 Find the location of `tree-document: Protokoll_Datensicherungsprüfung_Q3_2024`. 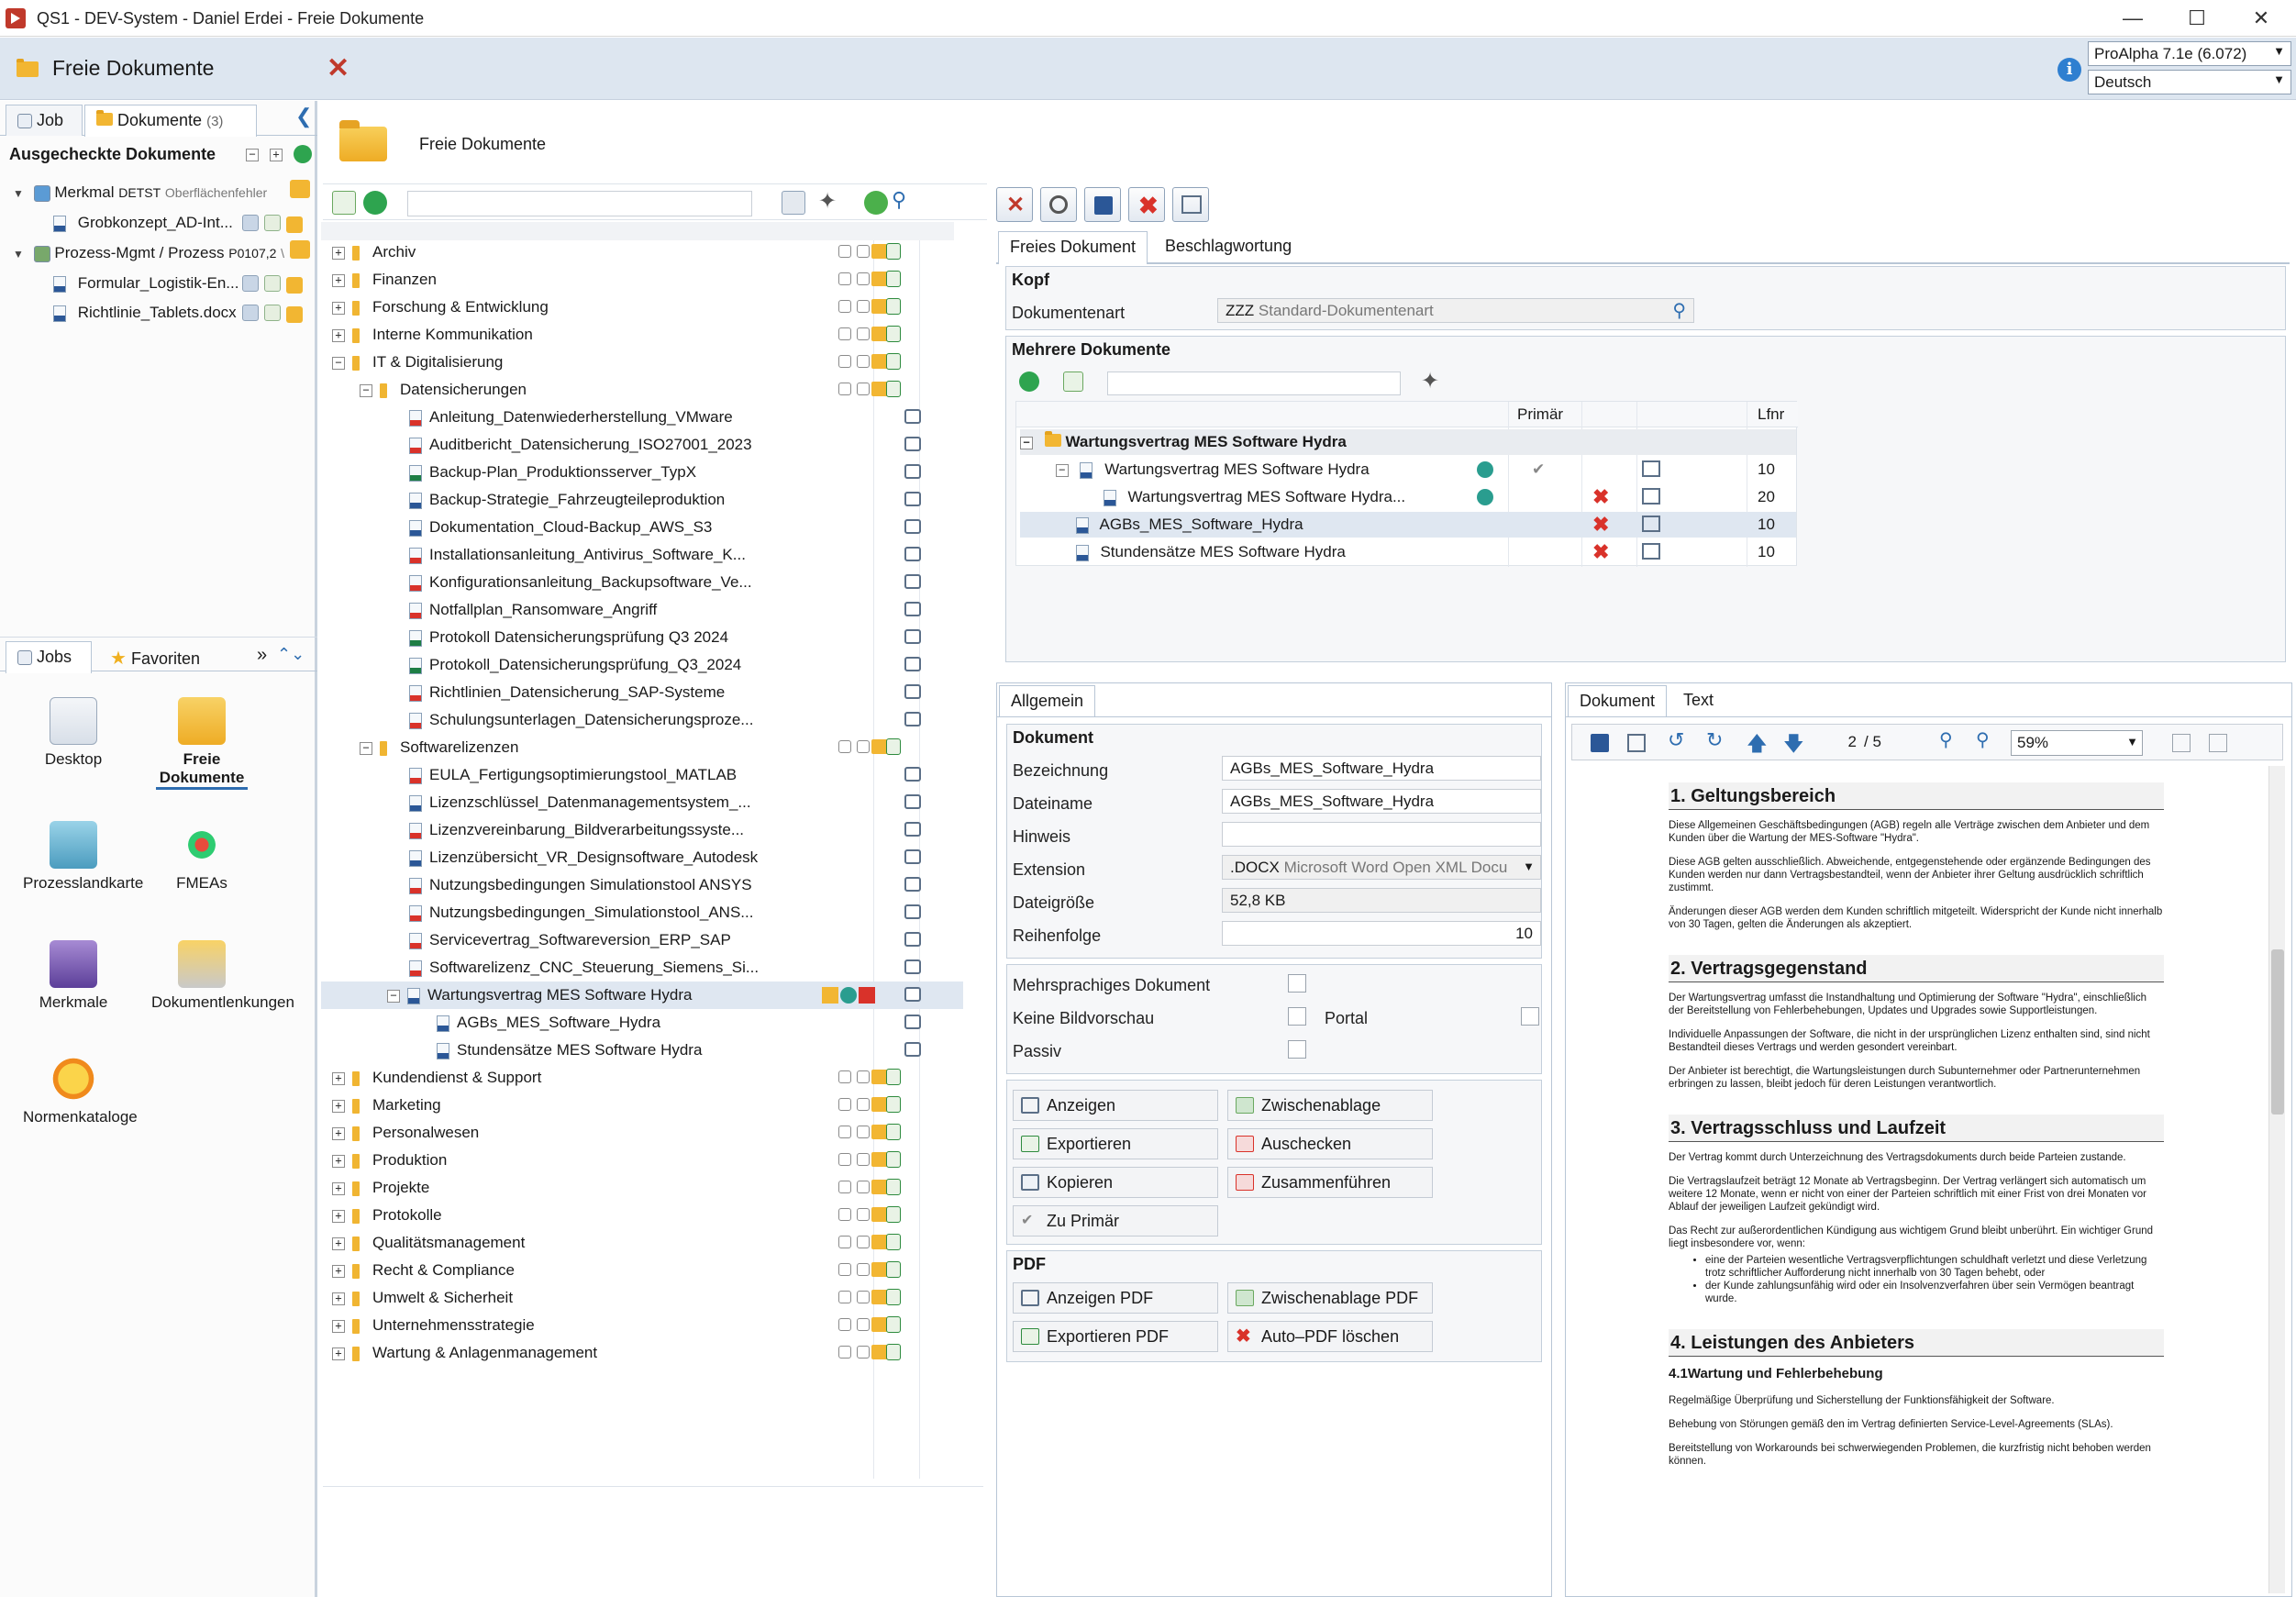

tree-document: Protokoll_Datensicherungsprüfung_Q3_2024 is located at coordinates (642, 665).